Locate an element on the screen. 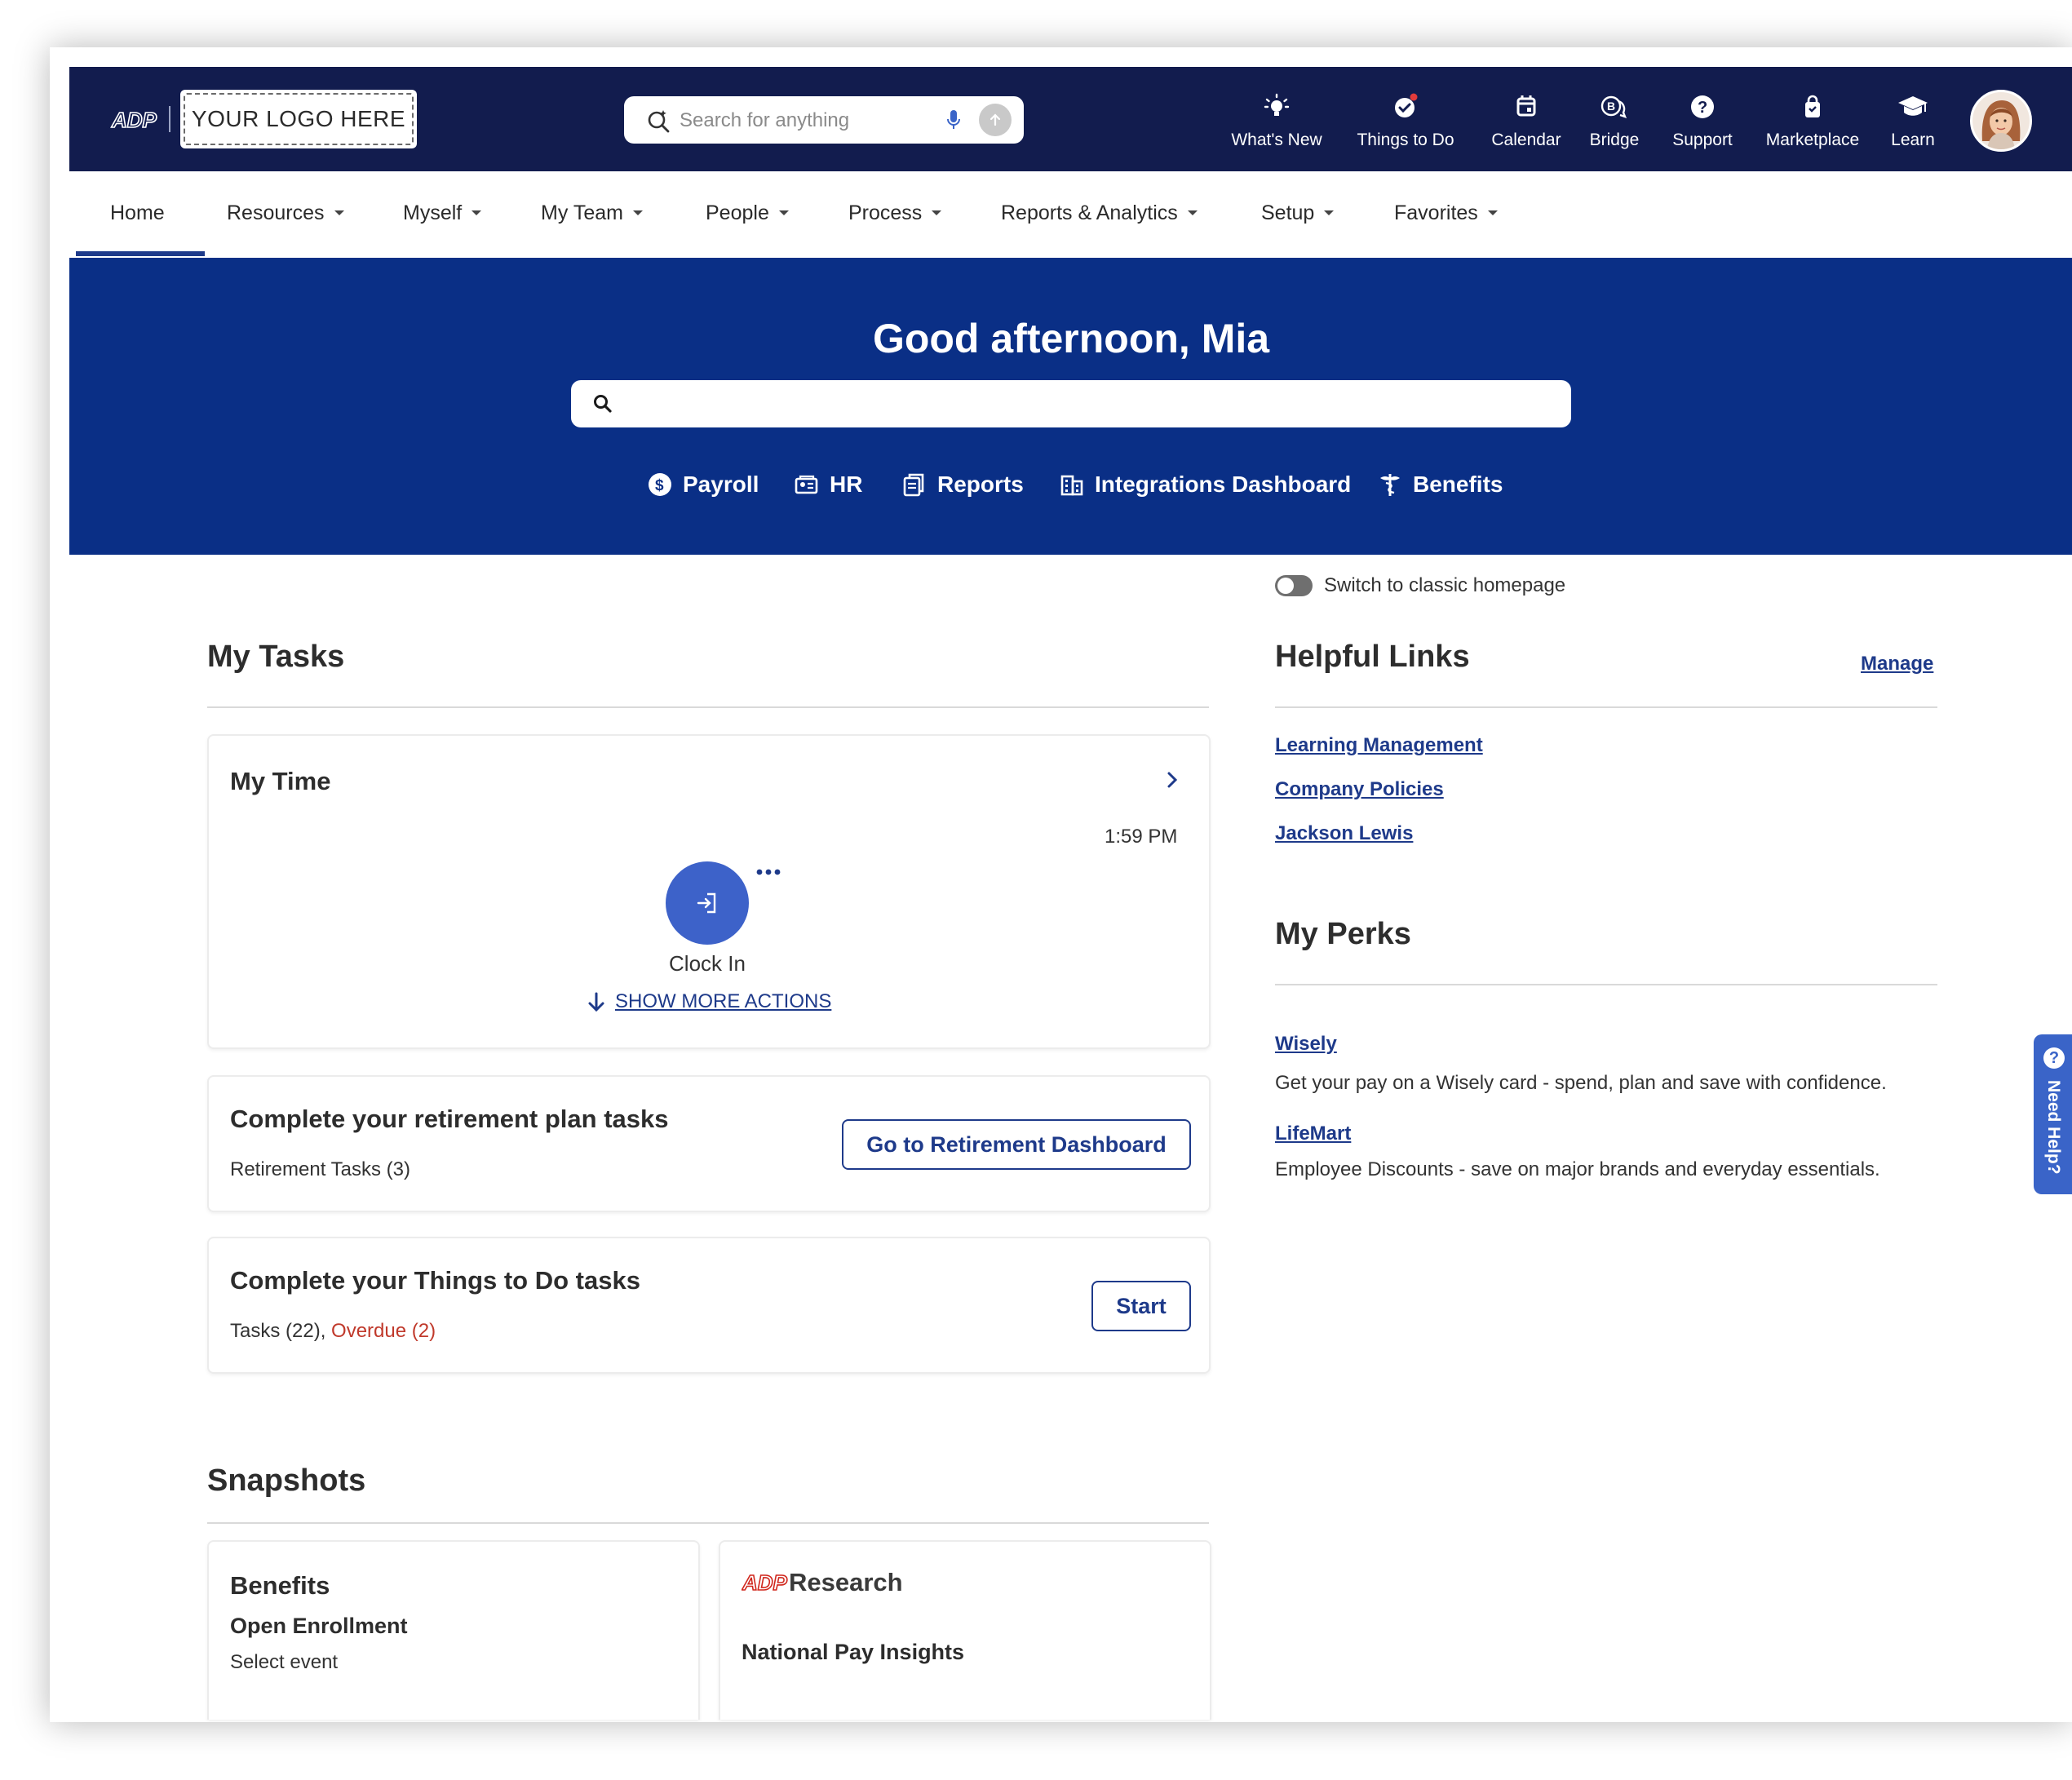 Image resolution: width=2072 pixels, height=1780 pixels. id-card-icon is located at coordinates (807, 484).